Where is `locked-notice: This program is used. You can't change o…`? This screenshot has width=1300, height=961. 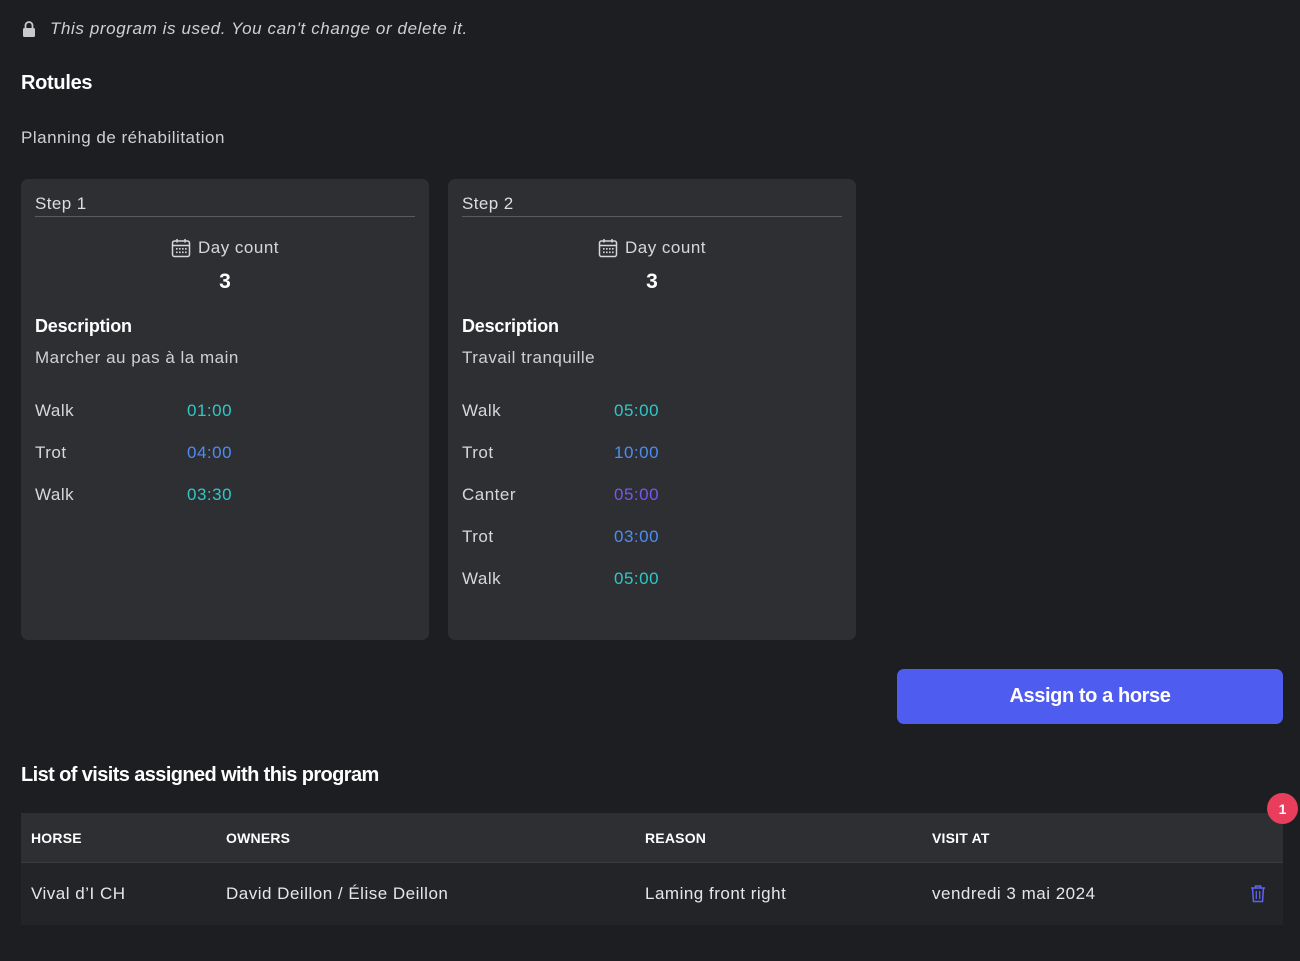 locked-notice: This program is used. You can't change o… is located at coordinates (245, 29).